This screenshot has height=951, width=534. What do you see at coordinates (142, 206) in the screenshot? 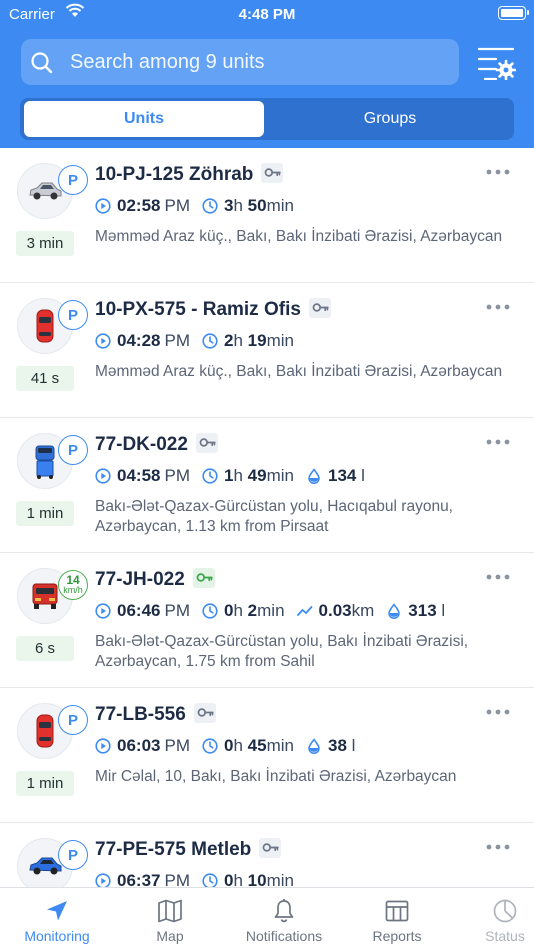
I see `state-time: 02:58 PM` at bounding box center [142, 206].